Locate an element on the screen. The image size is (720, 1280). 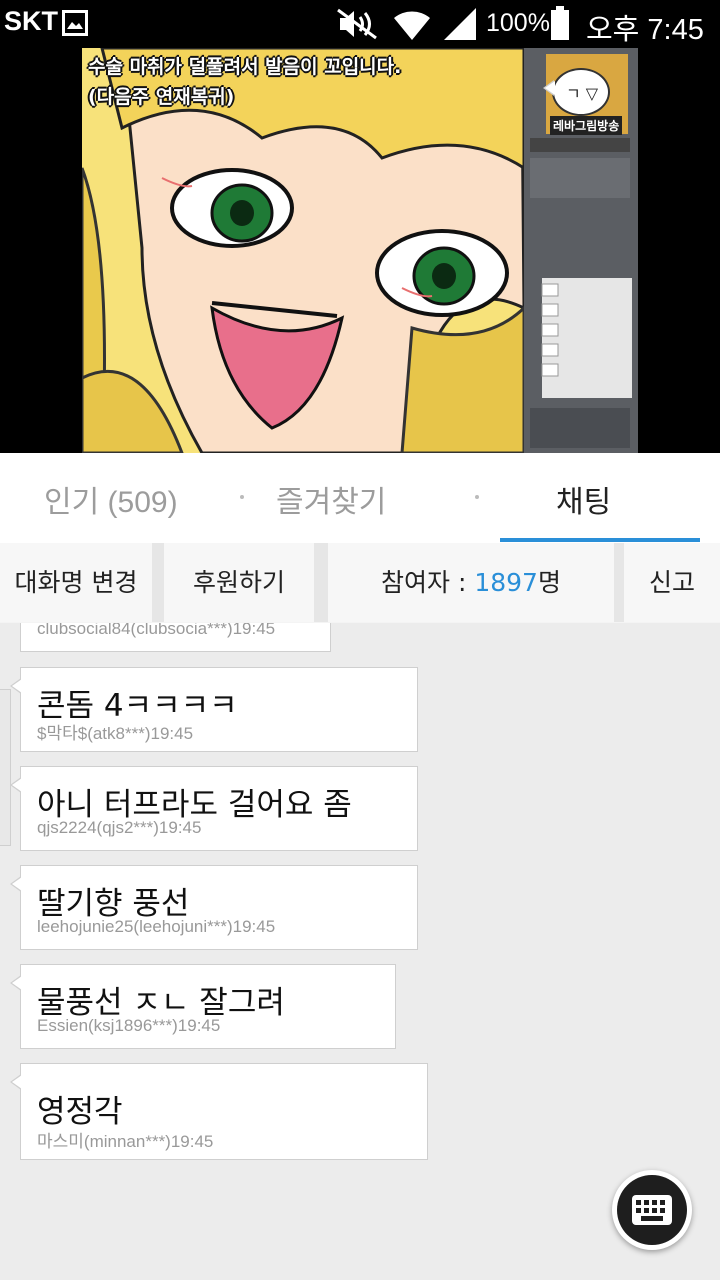
support-button: 후원하기 is located at coordinates (239, 582).